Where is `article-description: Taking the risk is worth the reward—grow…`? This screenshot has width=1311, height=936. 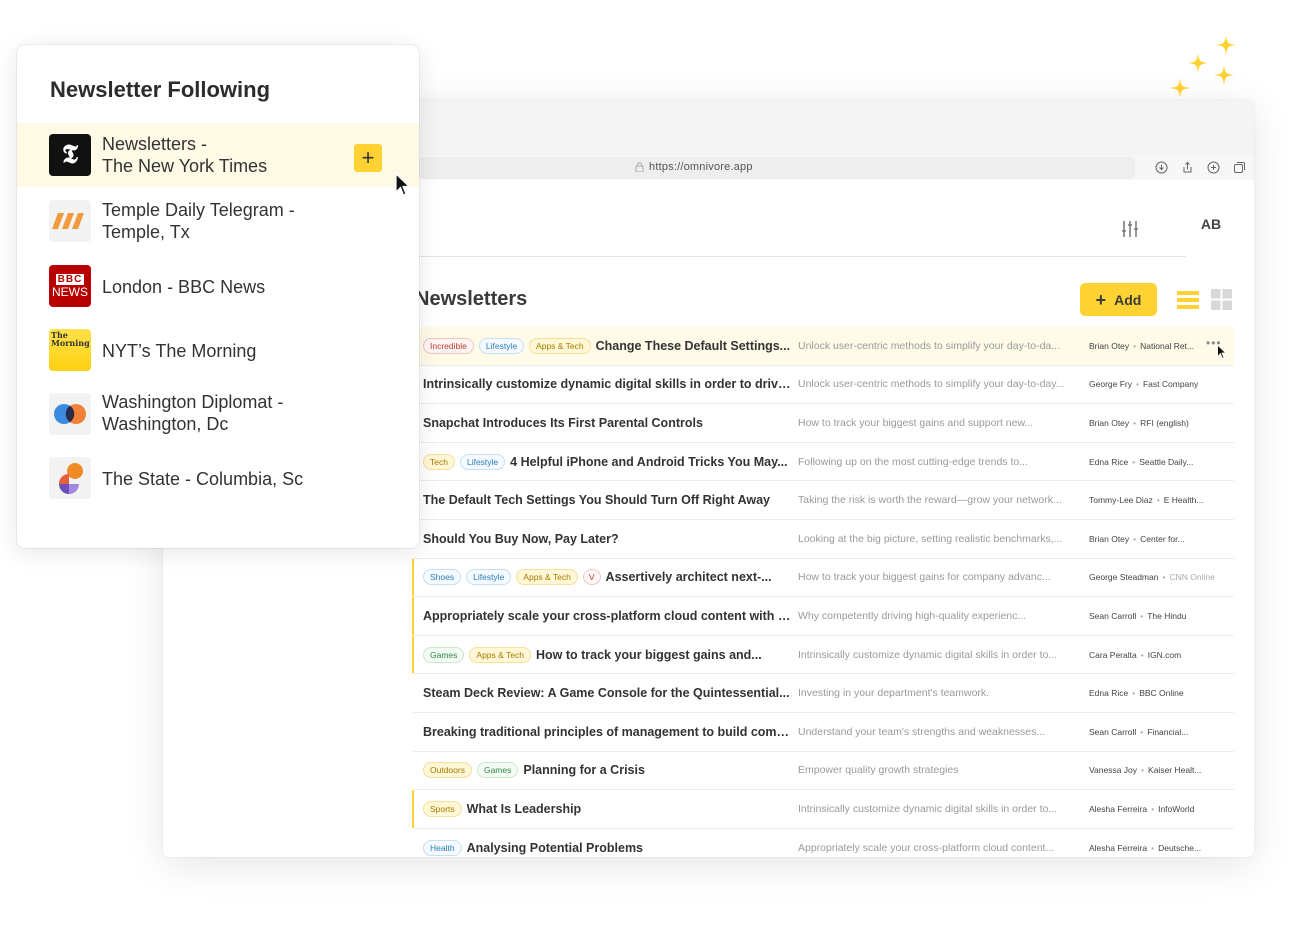 article-description: Taking the risk is worth the reward—grow… is located at coordinates (930, 500).